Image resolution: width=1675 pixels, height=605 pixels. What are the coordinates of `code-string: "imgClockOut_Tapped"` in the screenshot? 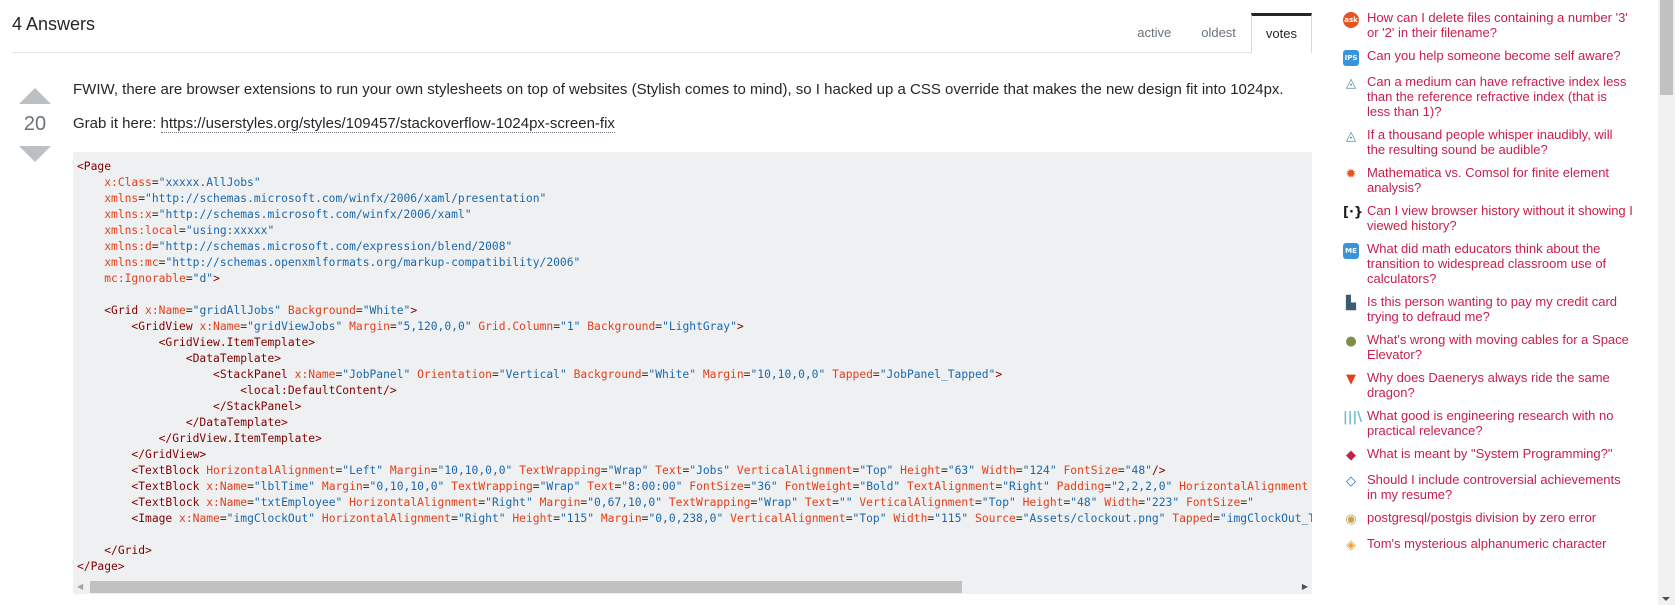 It's located at (1265, 518).